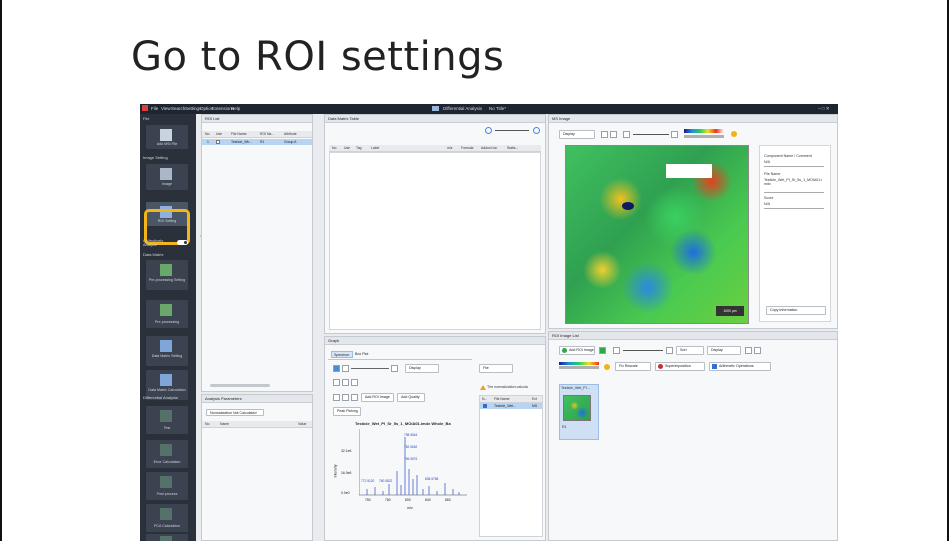 The height and width of the screenshot is (541, 950). I want to click on roi-image-item: Testicle_Wet_PI... R1, so click(579, 412).